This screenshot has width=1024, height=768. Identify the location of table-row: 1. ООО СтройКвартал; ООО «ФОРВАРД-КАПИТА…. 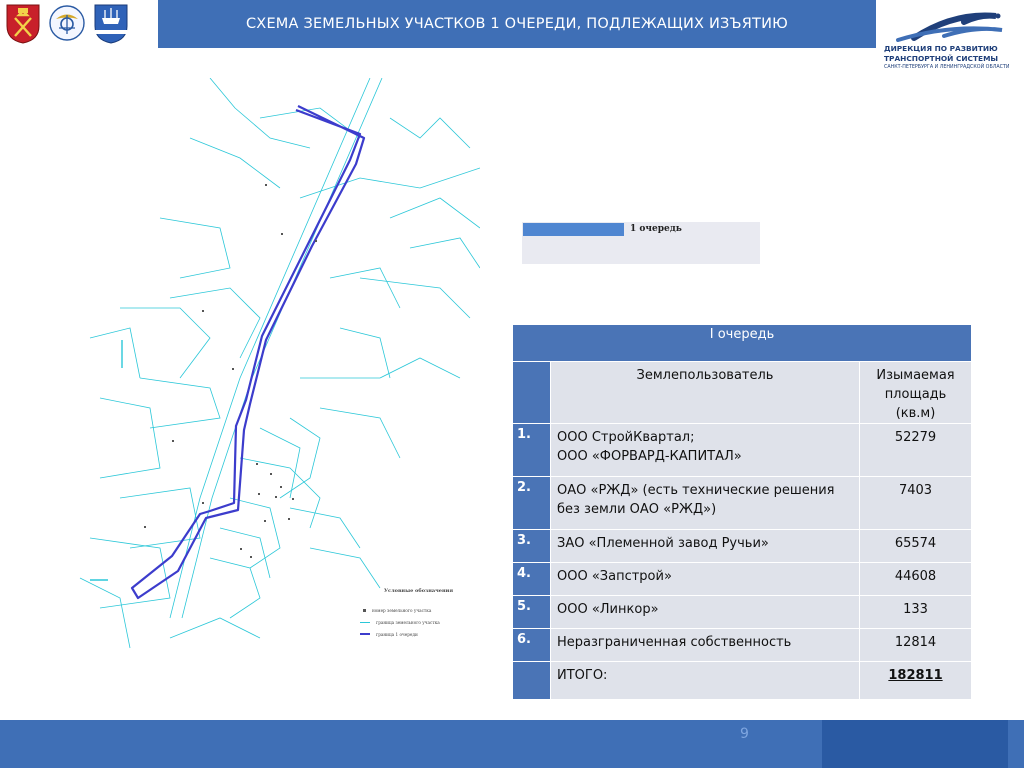
(742, 450).